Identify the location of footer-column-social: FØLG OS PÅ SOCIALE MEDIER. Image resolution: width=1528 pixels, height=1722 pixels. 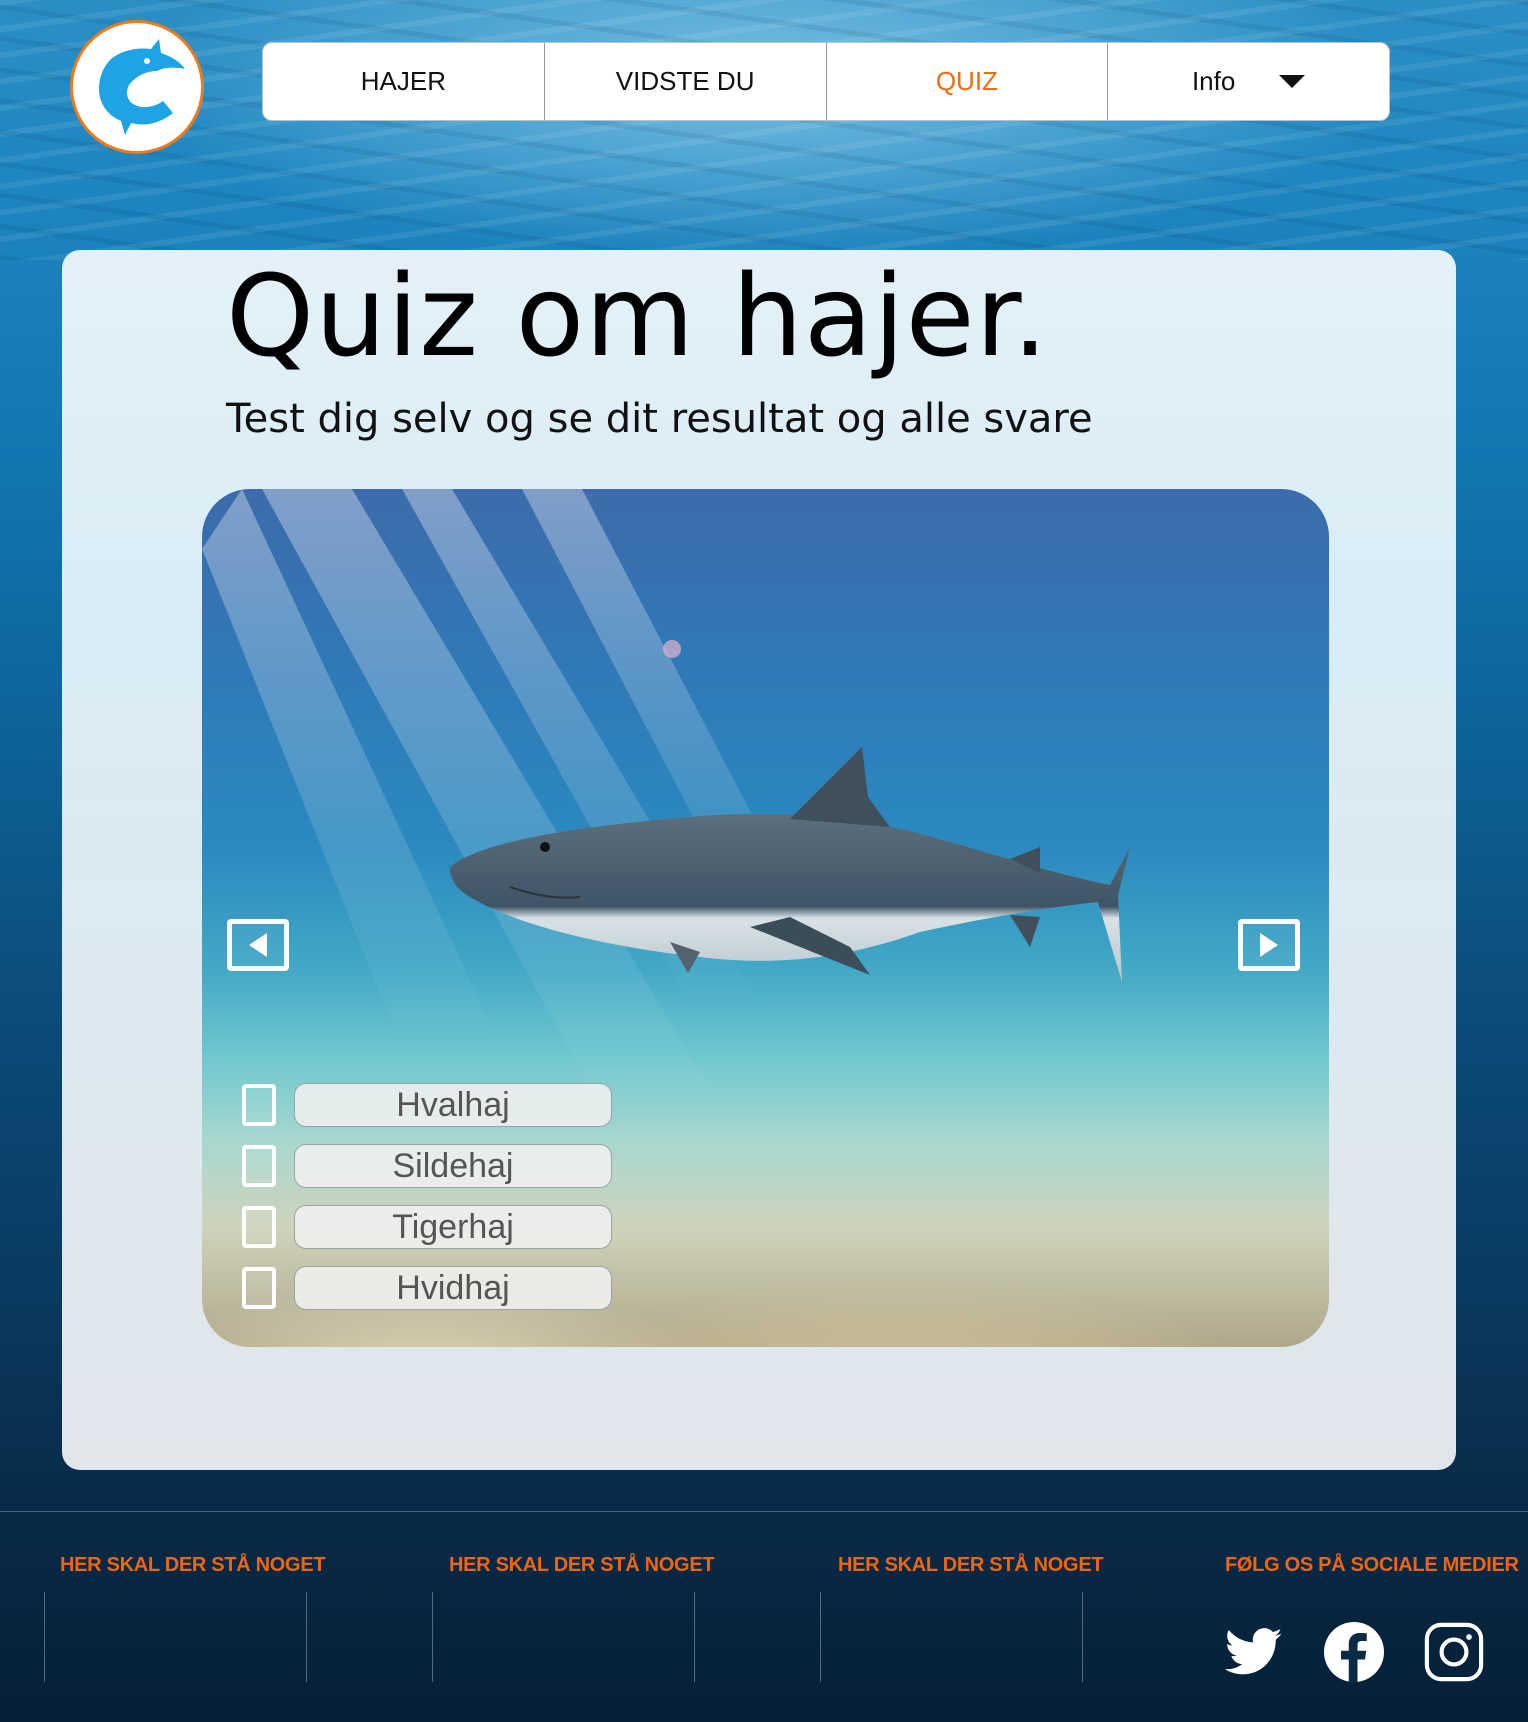
(1372, 1565).